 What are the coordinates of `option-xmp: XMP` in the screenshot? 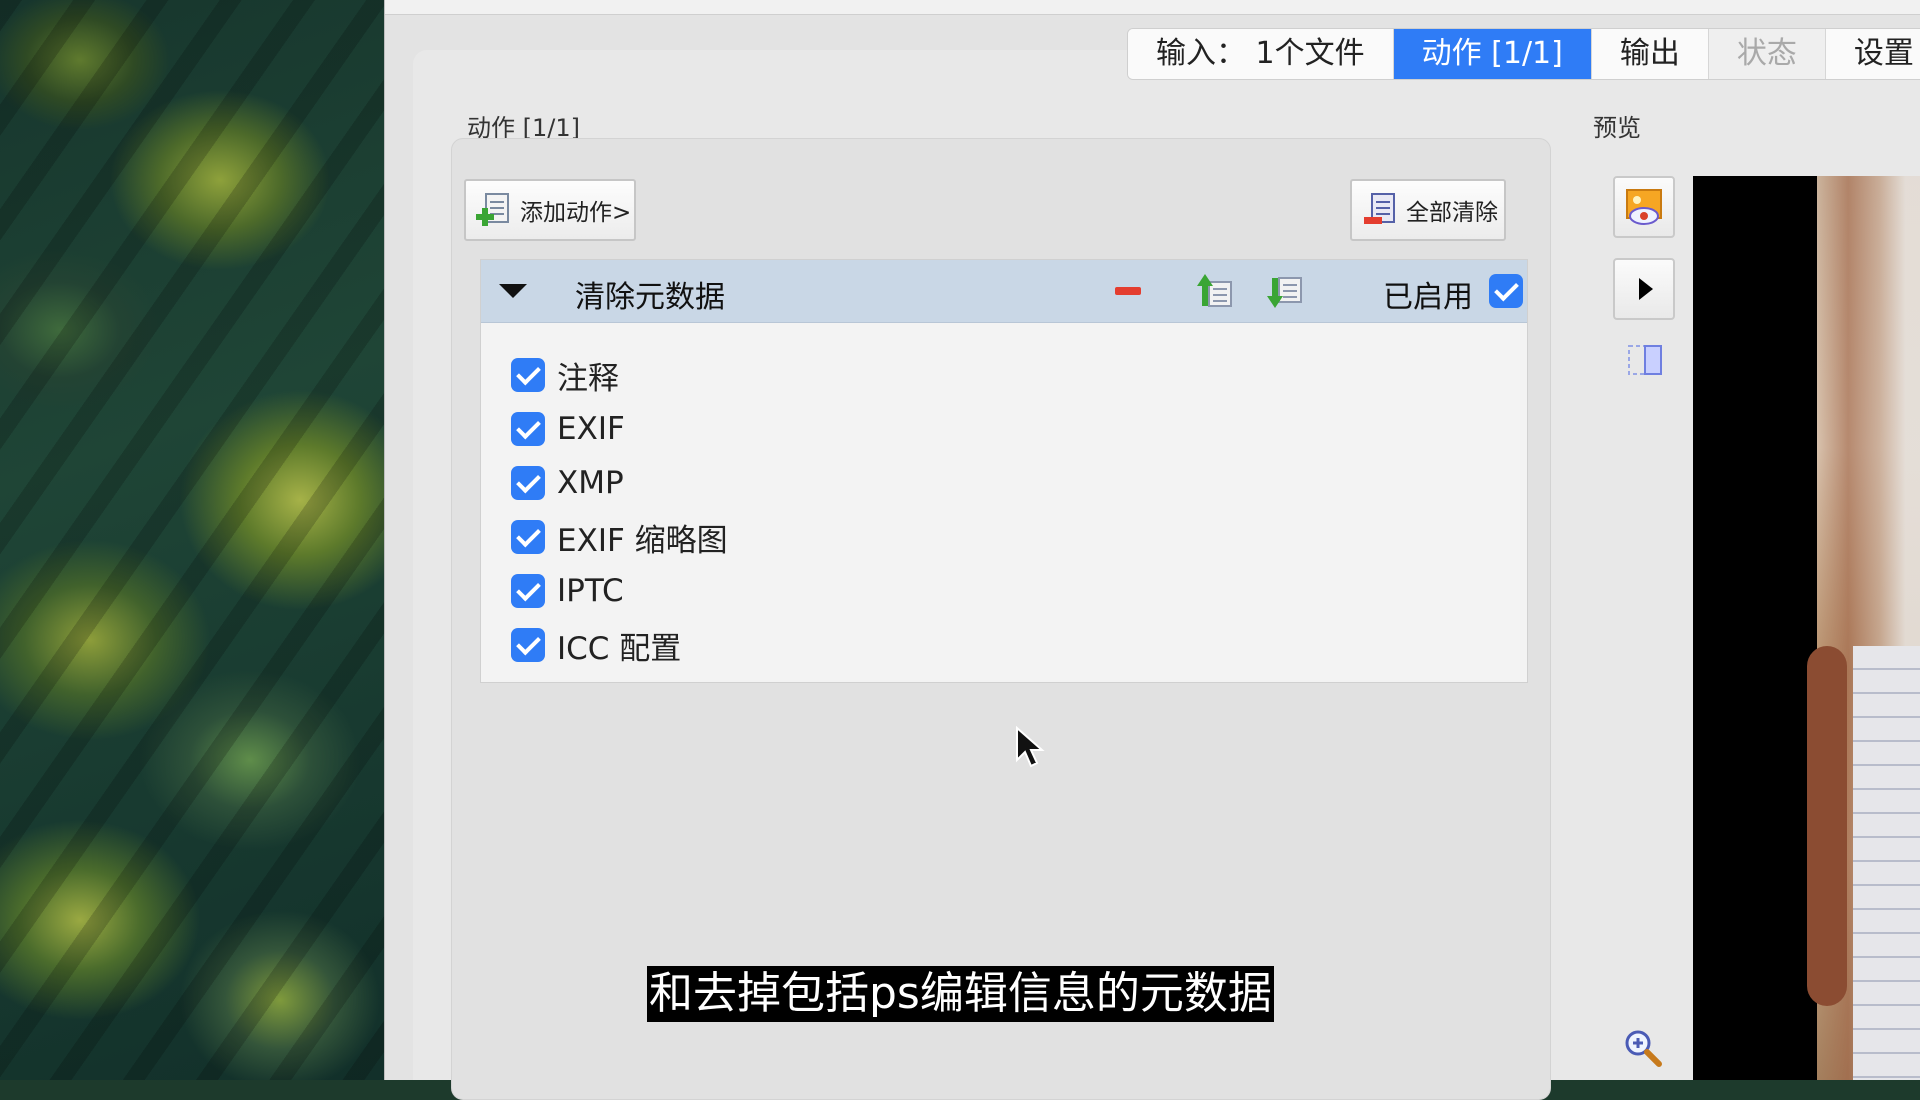 It's located at (619, 483).